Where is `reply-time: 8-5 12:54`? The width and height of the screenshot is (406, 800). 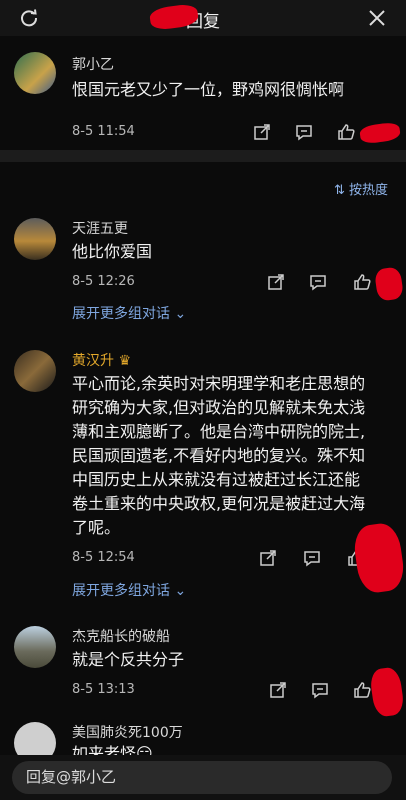 reply-time: 8-5 12:54 is located at coordinates (103, 557).